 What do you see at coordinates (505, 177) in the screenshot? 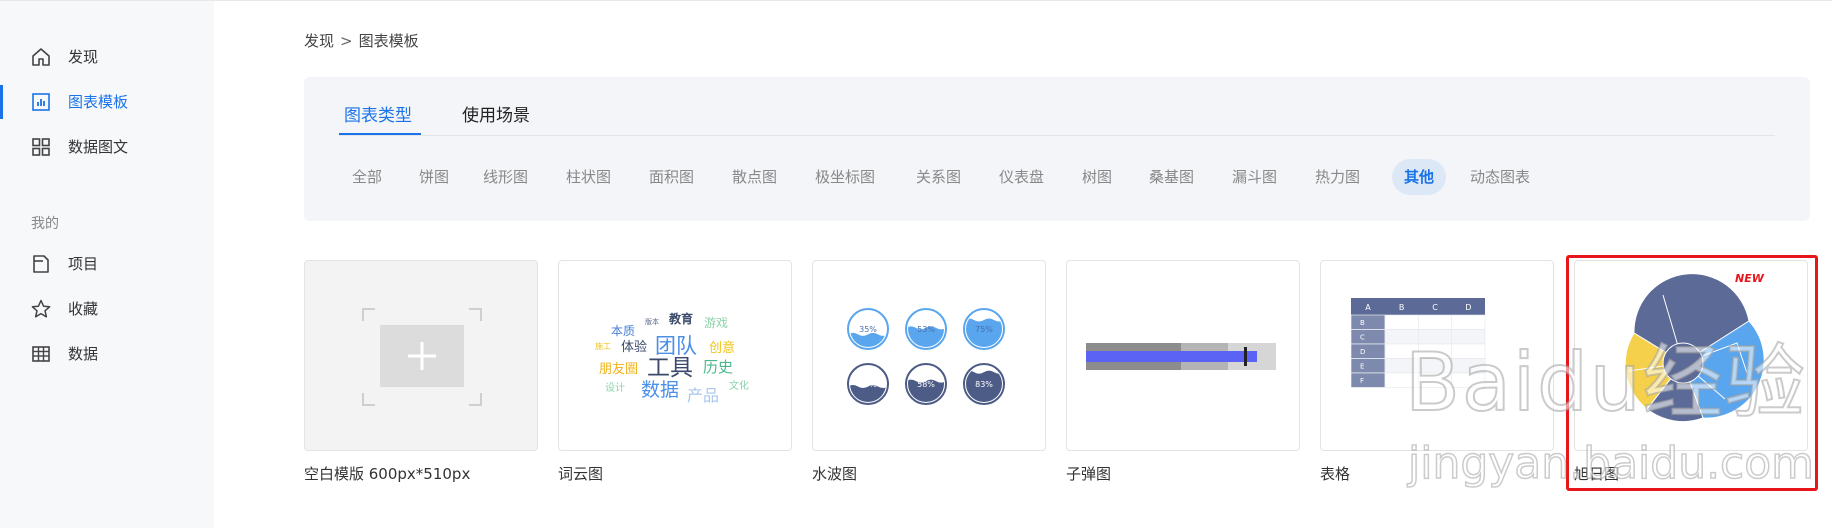
I see `filter-line: 线形图` at bounding box center [505, 177].